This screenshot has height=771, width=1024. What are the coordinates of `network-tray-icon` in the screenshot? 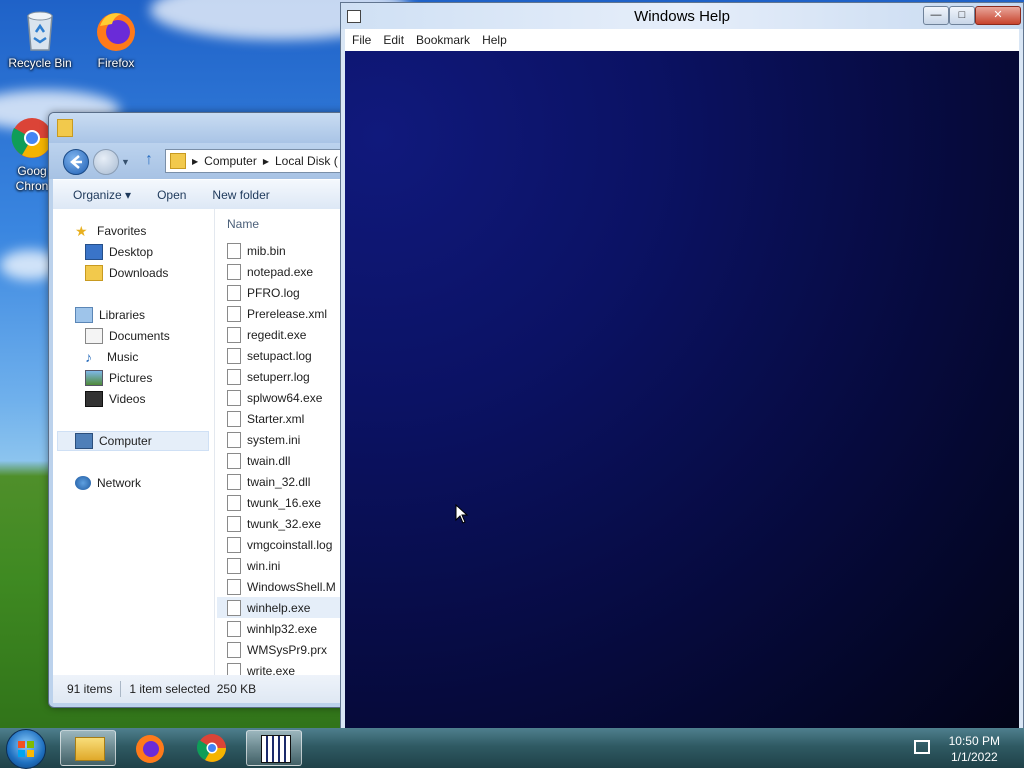 It's located at (922, 747).